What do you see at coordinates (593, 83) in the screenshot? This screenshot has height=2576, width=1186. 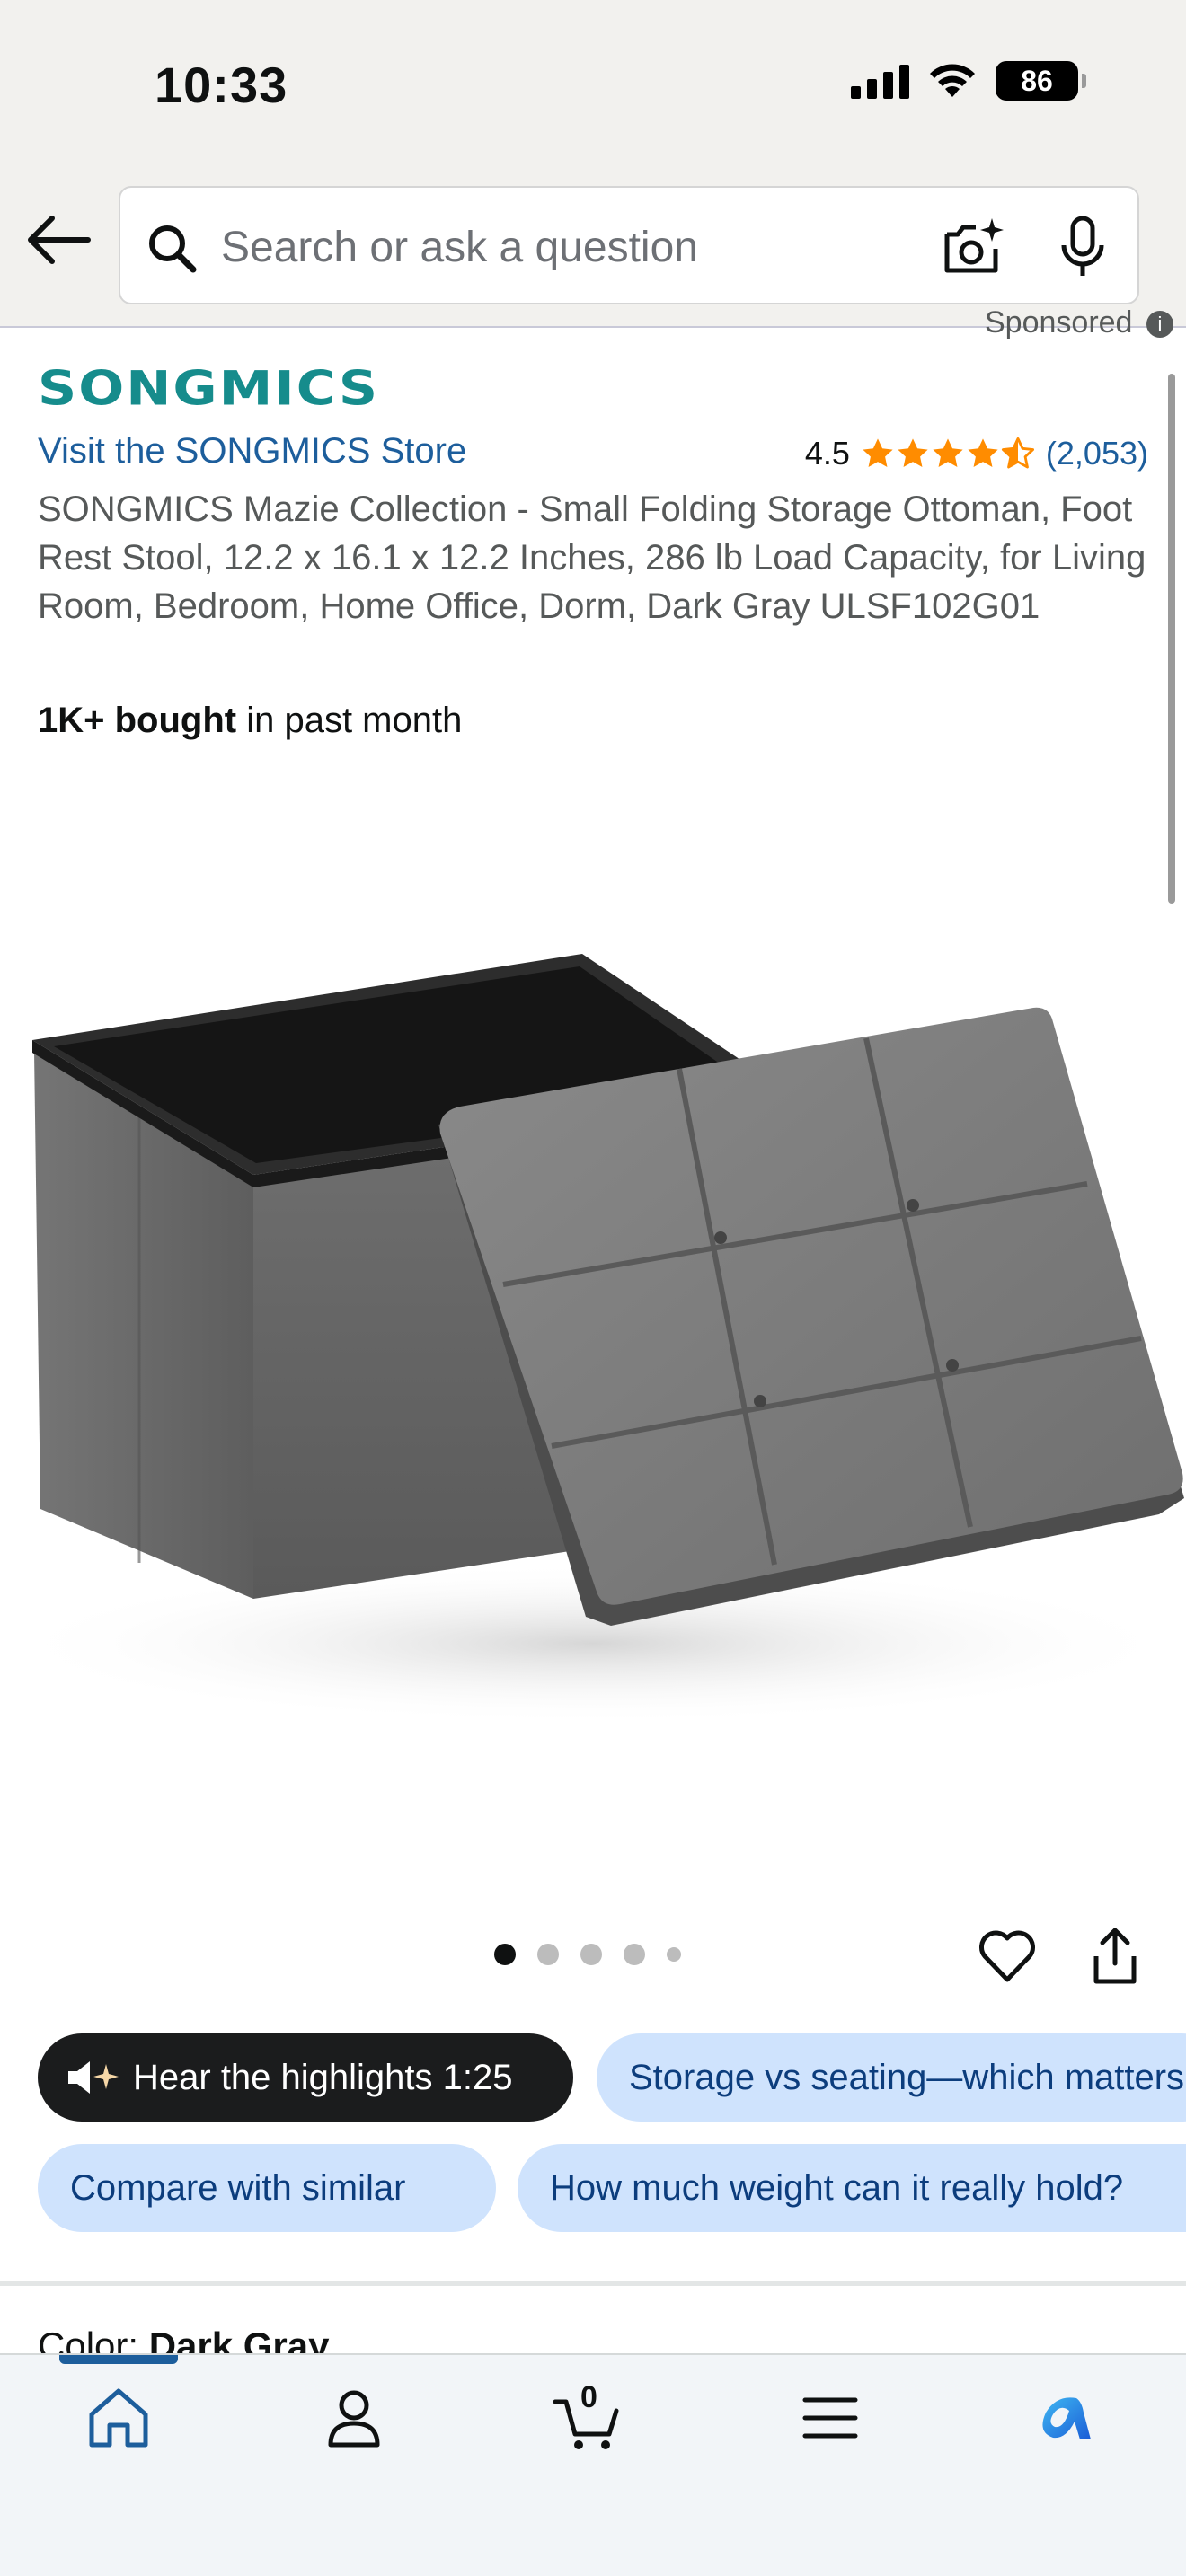 I see `status-bar: 10:33 86` at bounding box center [593, 83].